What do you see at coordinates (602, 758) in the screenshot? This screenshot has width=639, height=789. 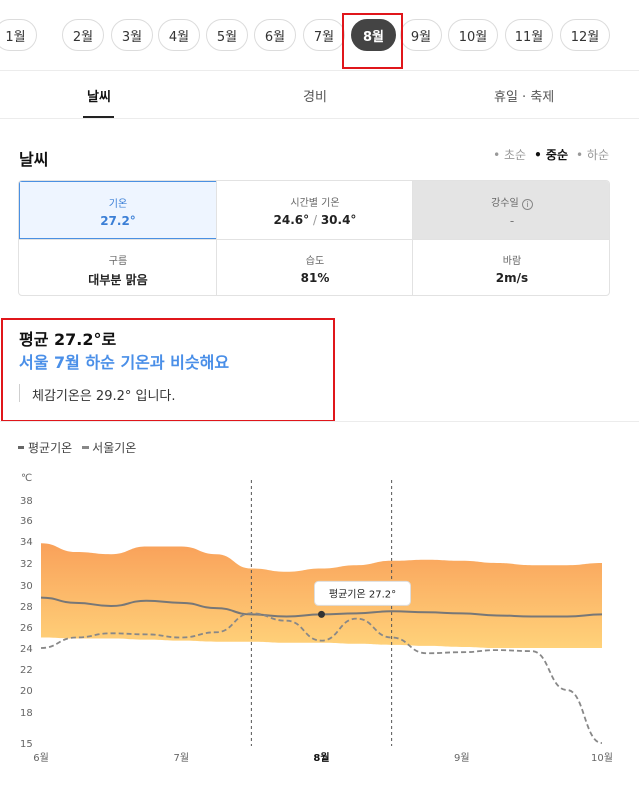 I see `x-tick-label: 10월` at bounding box center [602, 758].